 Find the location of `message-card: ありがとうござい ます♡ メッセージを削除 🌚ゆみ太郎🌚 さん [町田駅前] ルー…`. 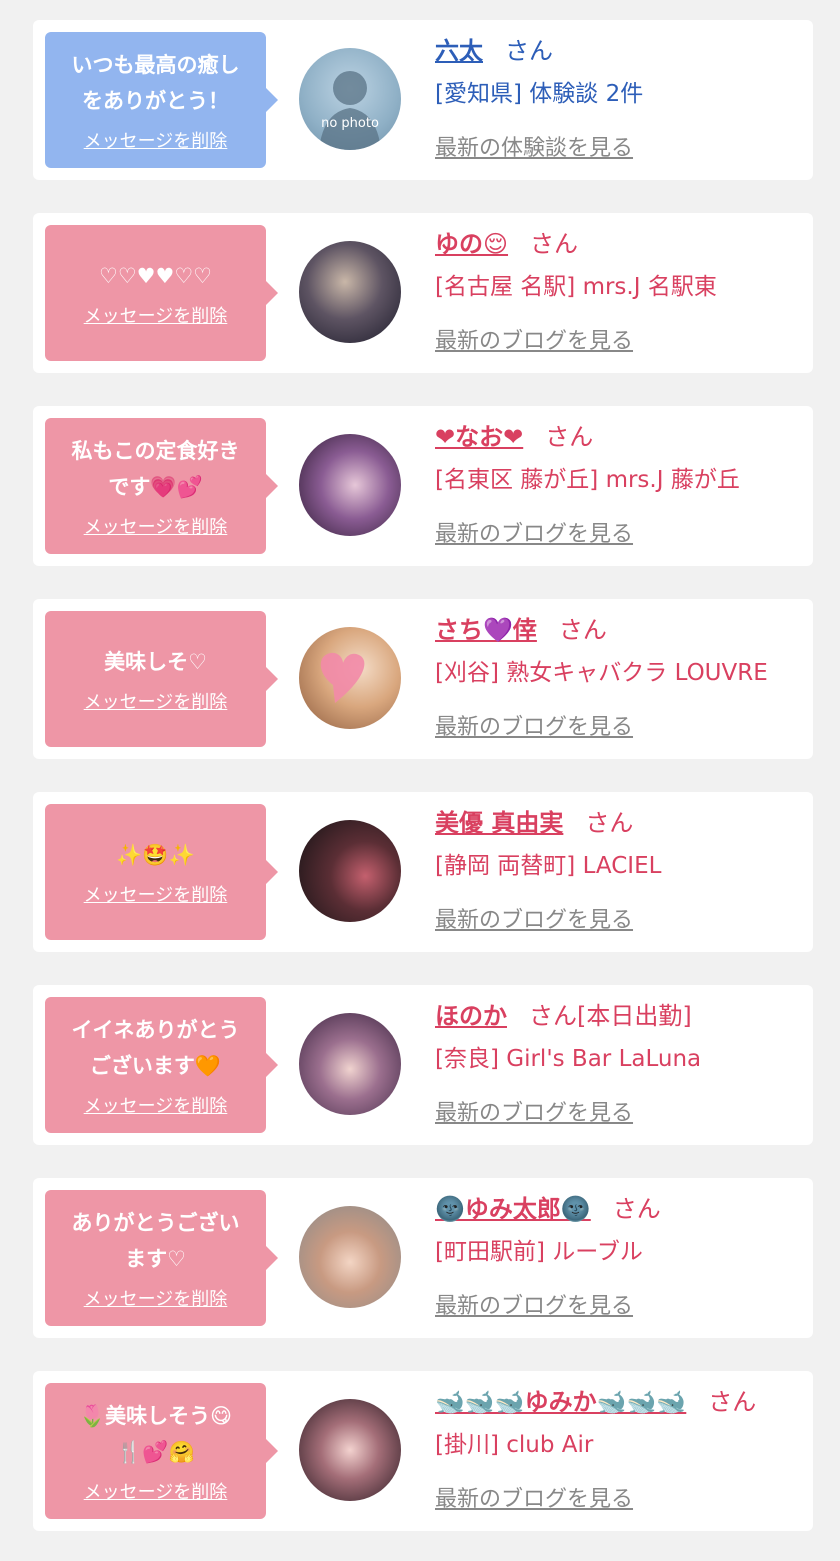

message-card: ありがとうござい ます♡ メッセージを削除 🌚ゆみ太郎🌚 さん [町田駅前] ルー… is located at coordinates (423, 1258).